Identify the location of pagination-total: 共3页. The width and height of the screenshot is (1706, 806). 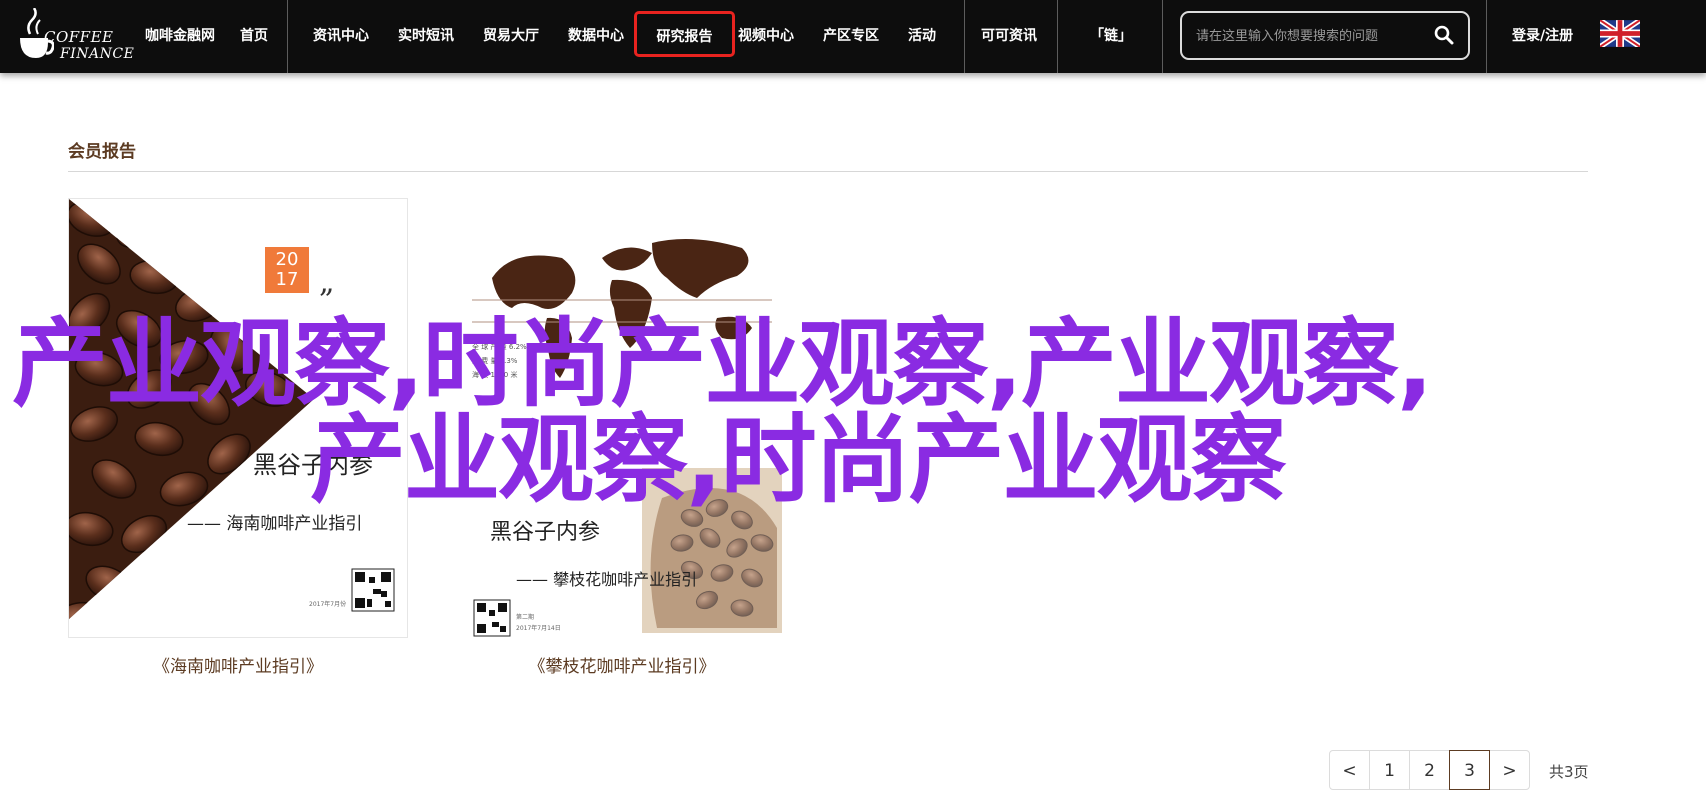
(1569, 772).